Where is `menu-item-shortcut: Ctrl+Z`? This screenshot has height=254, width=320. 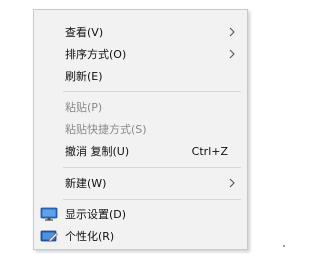 menu-item-shortcut: Ctrl+Z is located at coordinates (209, 151).